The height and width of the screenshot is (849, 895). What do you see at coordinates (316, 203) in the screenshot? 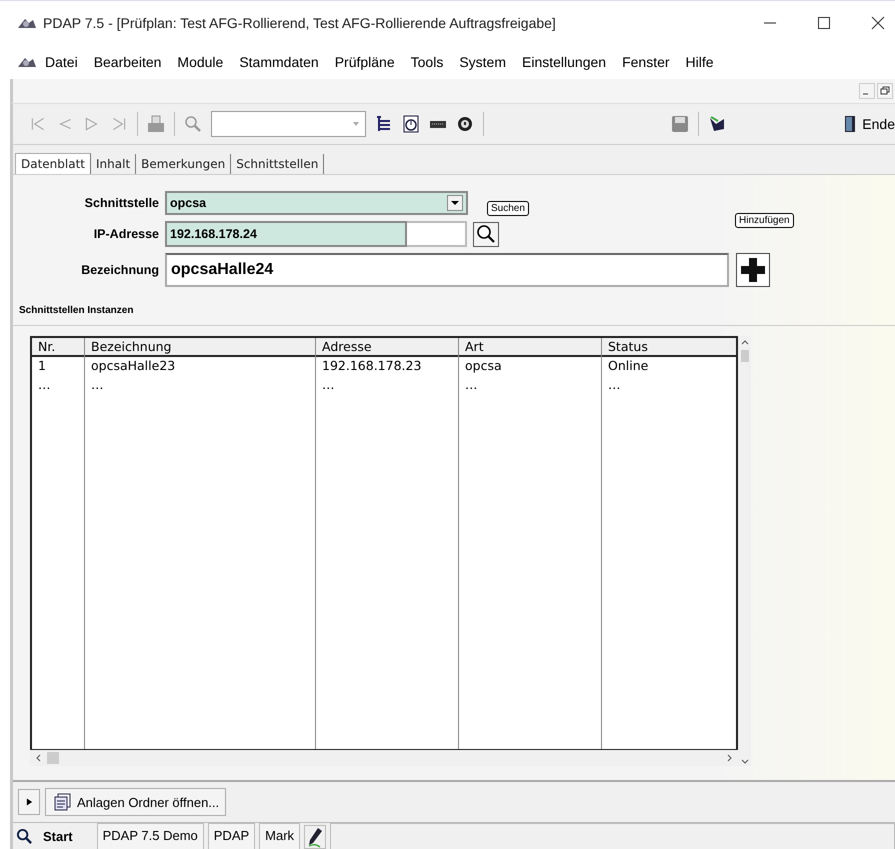
I see `interface-select: opcsa` at bounding box center [316, 203].